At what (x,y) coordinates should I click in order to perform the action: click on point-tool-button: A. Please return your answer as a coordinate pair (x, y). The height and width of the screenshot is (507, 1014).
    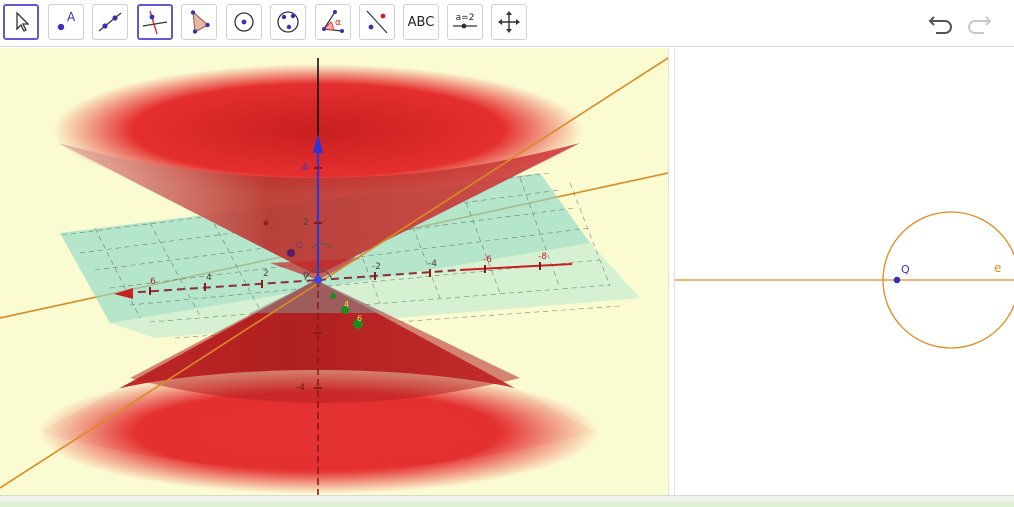
    Looking at the image, I should click on (66, 22).